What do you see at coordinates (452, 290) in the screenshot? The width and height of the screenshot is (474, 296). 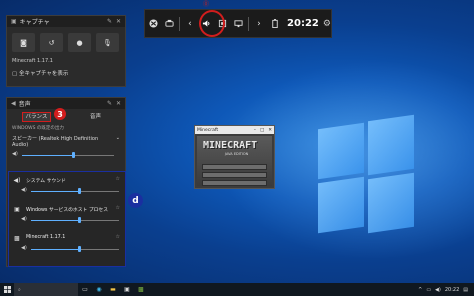 I see `tray-clock: 20:22` at bounding box center [452, 290].